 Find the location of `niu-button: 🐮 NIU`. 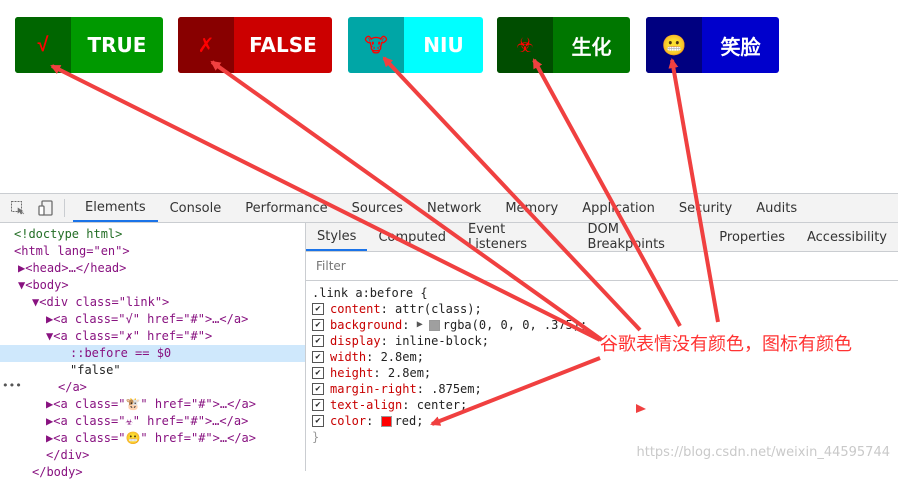

niu-button: 🐮 NIU is located at coordinates (415, 45).